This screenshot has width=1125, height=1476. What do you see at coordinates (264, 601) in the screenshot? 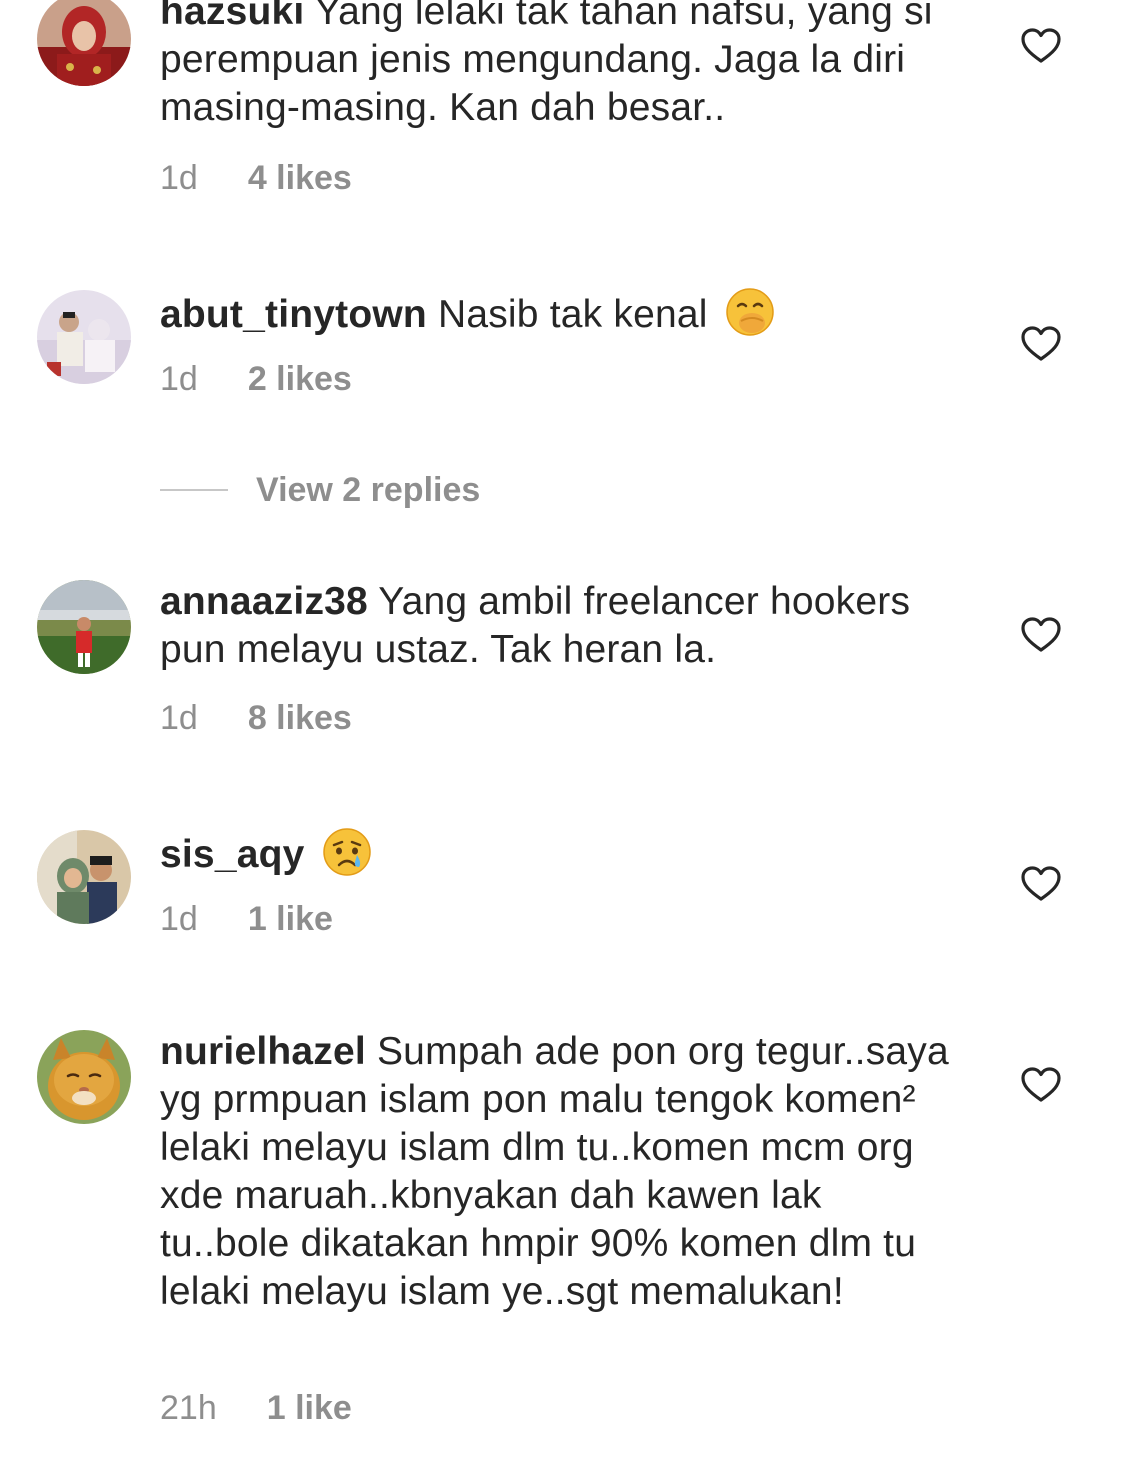
I see `comment-username: annaaziz38` at bounding box center [264, 601].